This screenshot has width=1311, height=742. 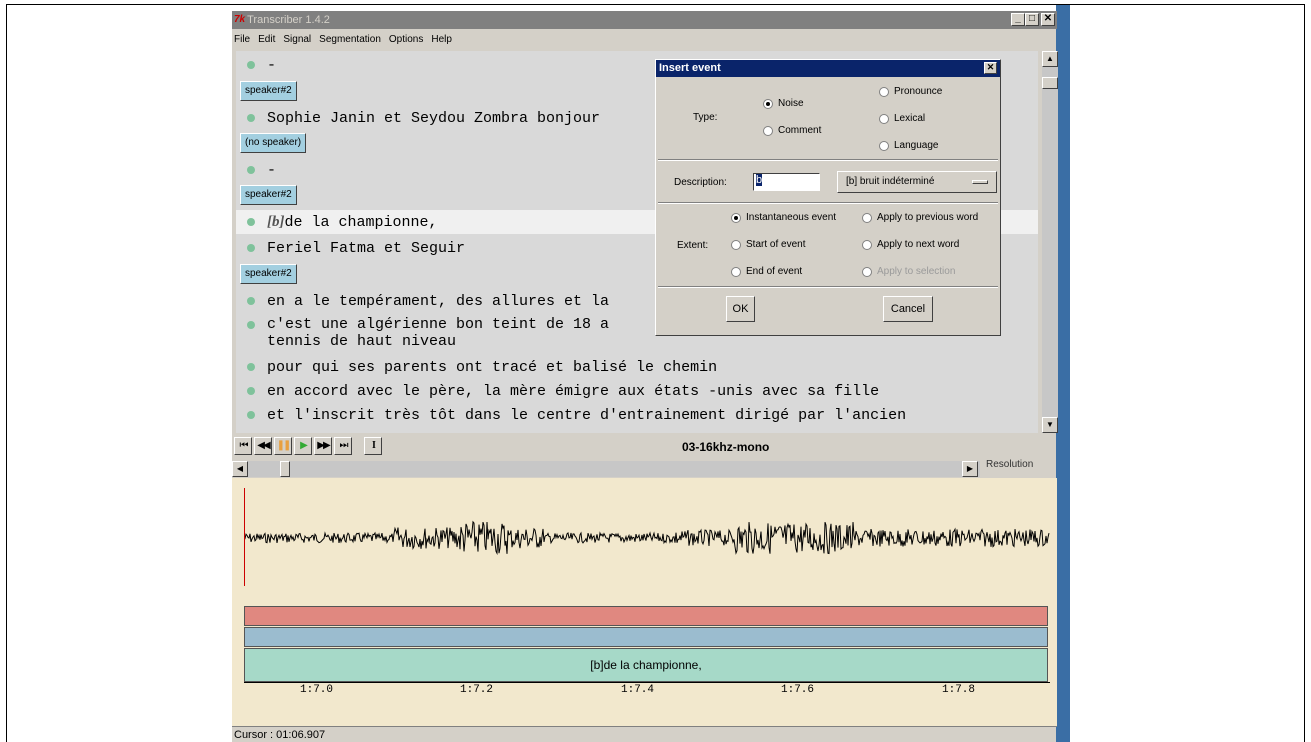 I want to click on description-label: Description:, so click(x=700, y=182).